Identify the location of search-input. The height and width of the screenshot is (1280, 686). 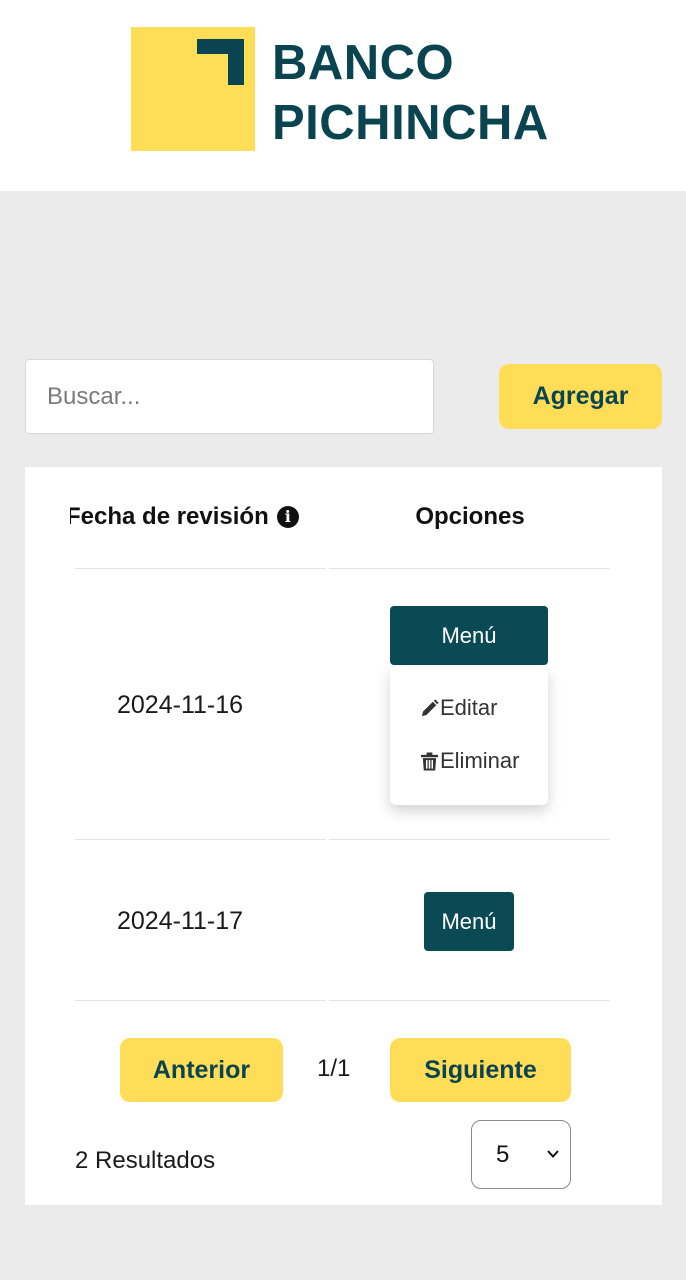
(229, 396).